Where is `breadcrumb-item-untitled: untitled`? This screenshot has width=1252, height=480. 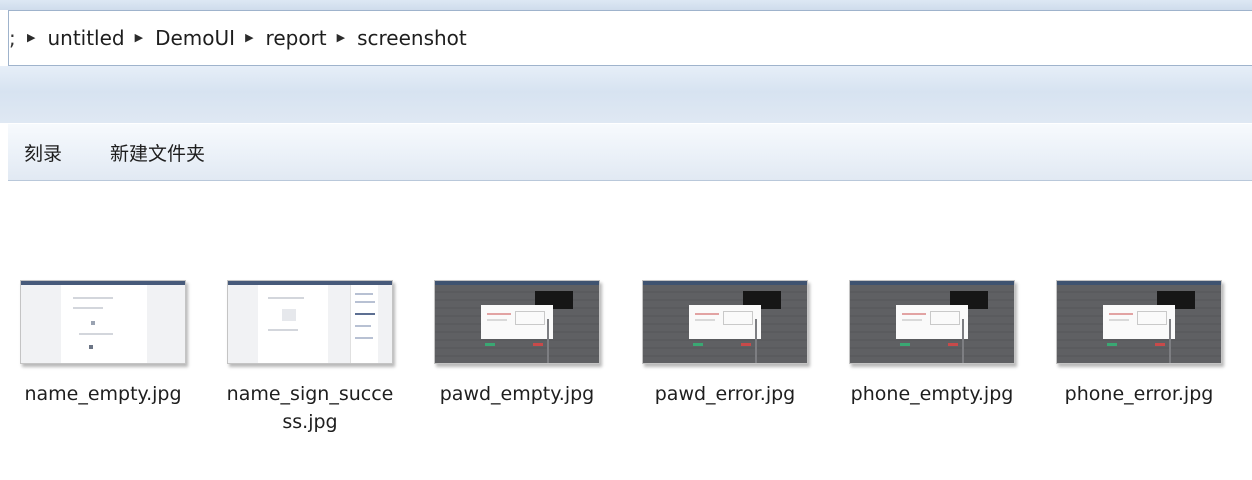 breadcrumb-item-untitled: untitled is located at coordinates (85, 38).